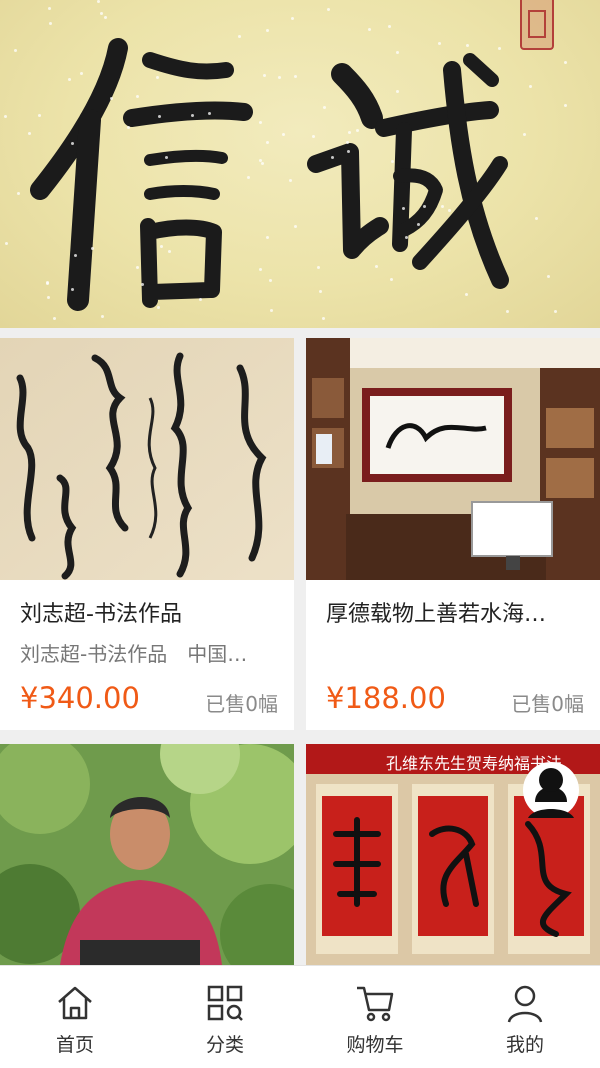 Image resolution: width=600 pixels, height=1068 pixels. I want to click on product-image-office-scroll, so click(453, 459).